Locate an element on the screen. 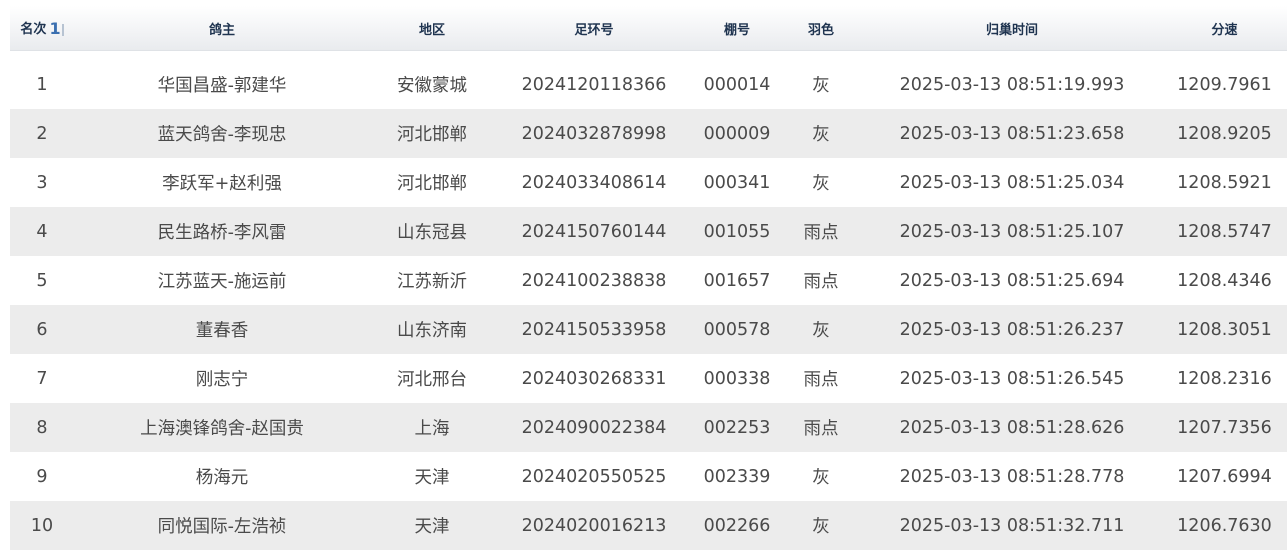 The height and width of the screenshot is (559, 1287). cell-arrival-time: 2025-03-13 08:51:25.107 is located at coordinates (1012, 231).